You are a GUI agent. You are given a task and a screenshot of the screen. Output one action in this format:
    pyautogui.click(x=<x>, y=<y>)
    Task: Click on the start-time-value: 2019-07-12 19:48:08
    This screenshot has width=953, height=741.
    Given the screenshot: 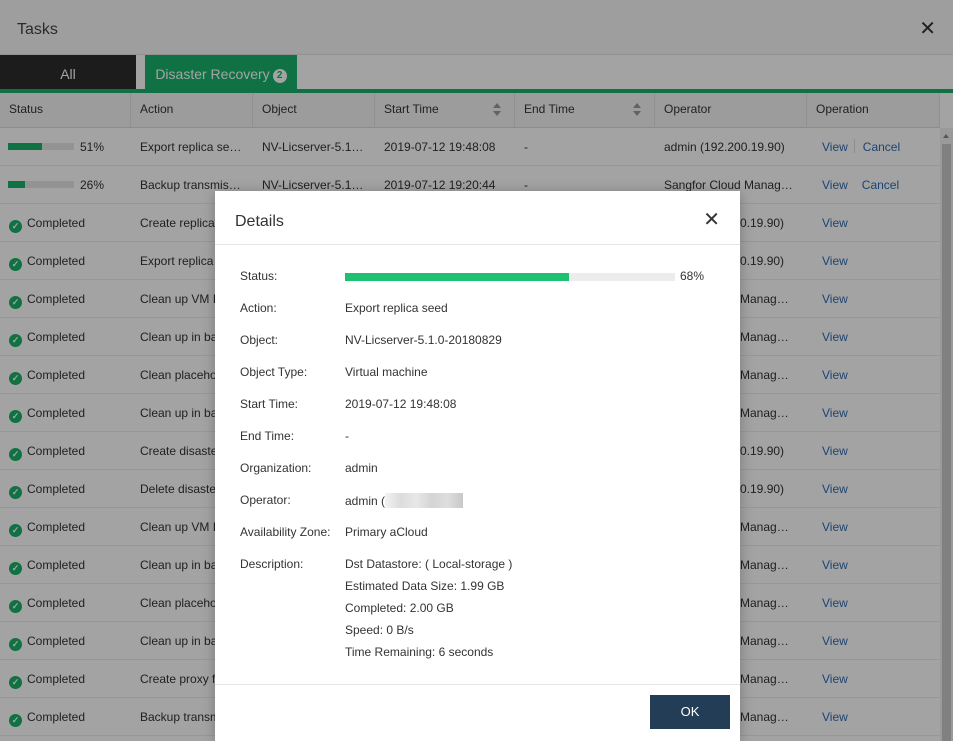 What is the action you would take?
    pyautogui.click(x=401, y=404)
    